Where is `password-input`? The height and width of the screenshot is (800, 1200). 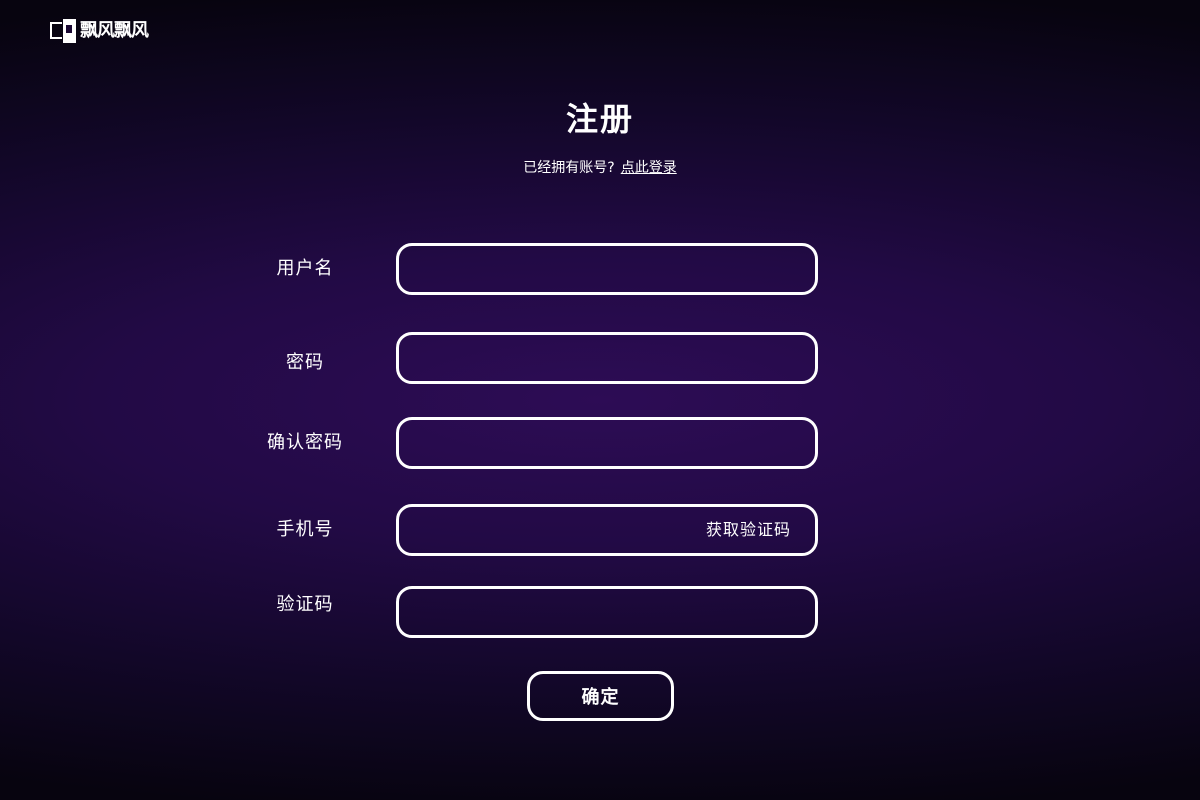 password-input is located at coordinates (607, 358).